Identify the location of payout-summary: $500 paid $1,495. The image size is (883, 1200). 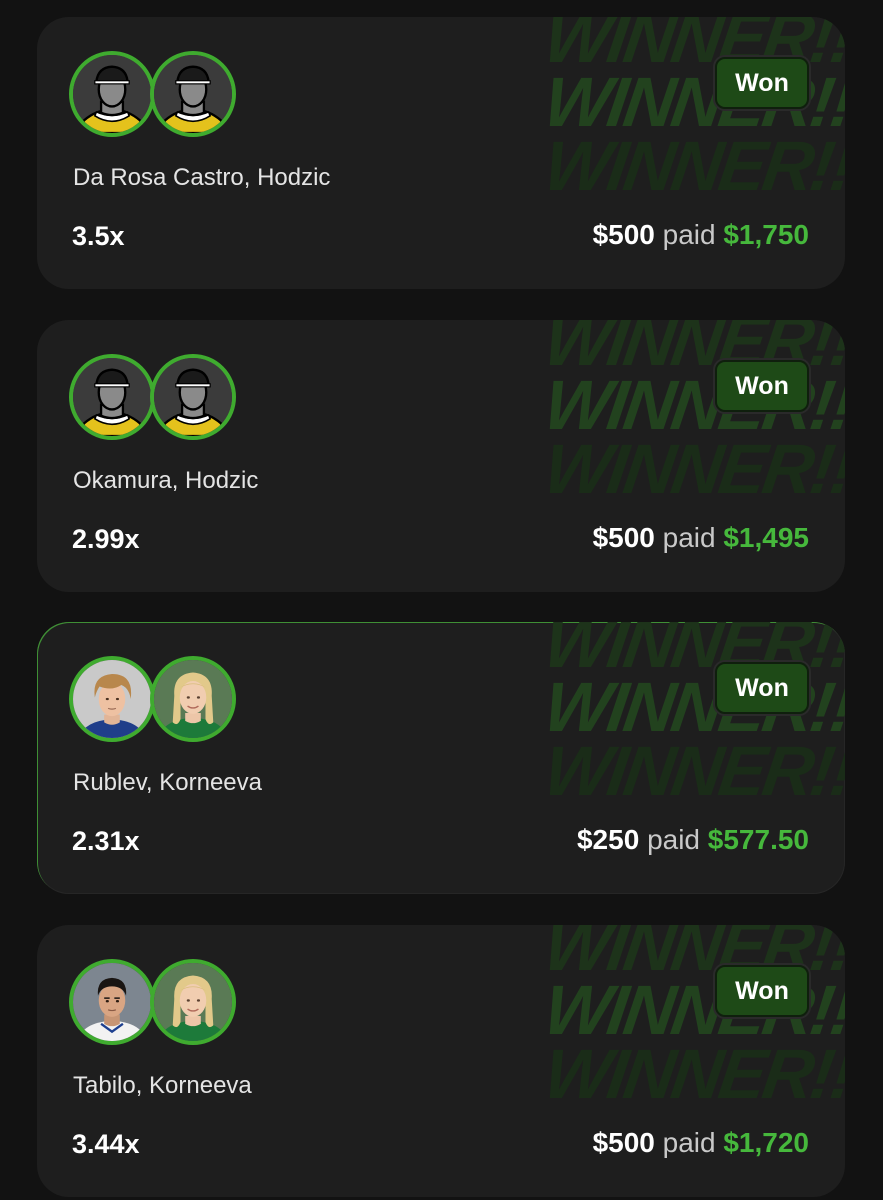
(701, 538).